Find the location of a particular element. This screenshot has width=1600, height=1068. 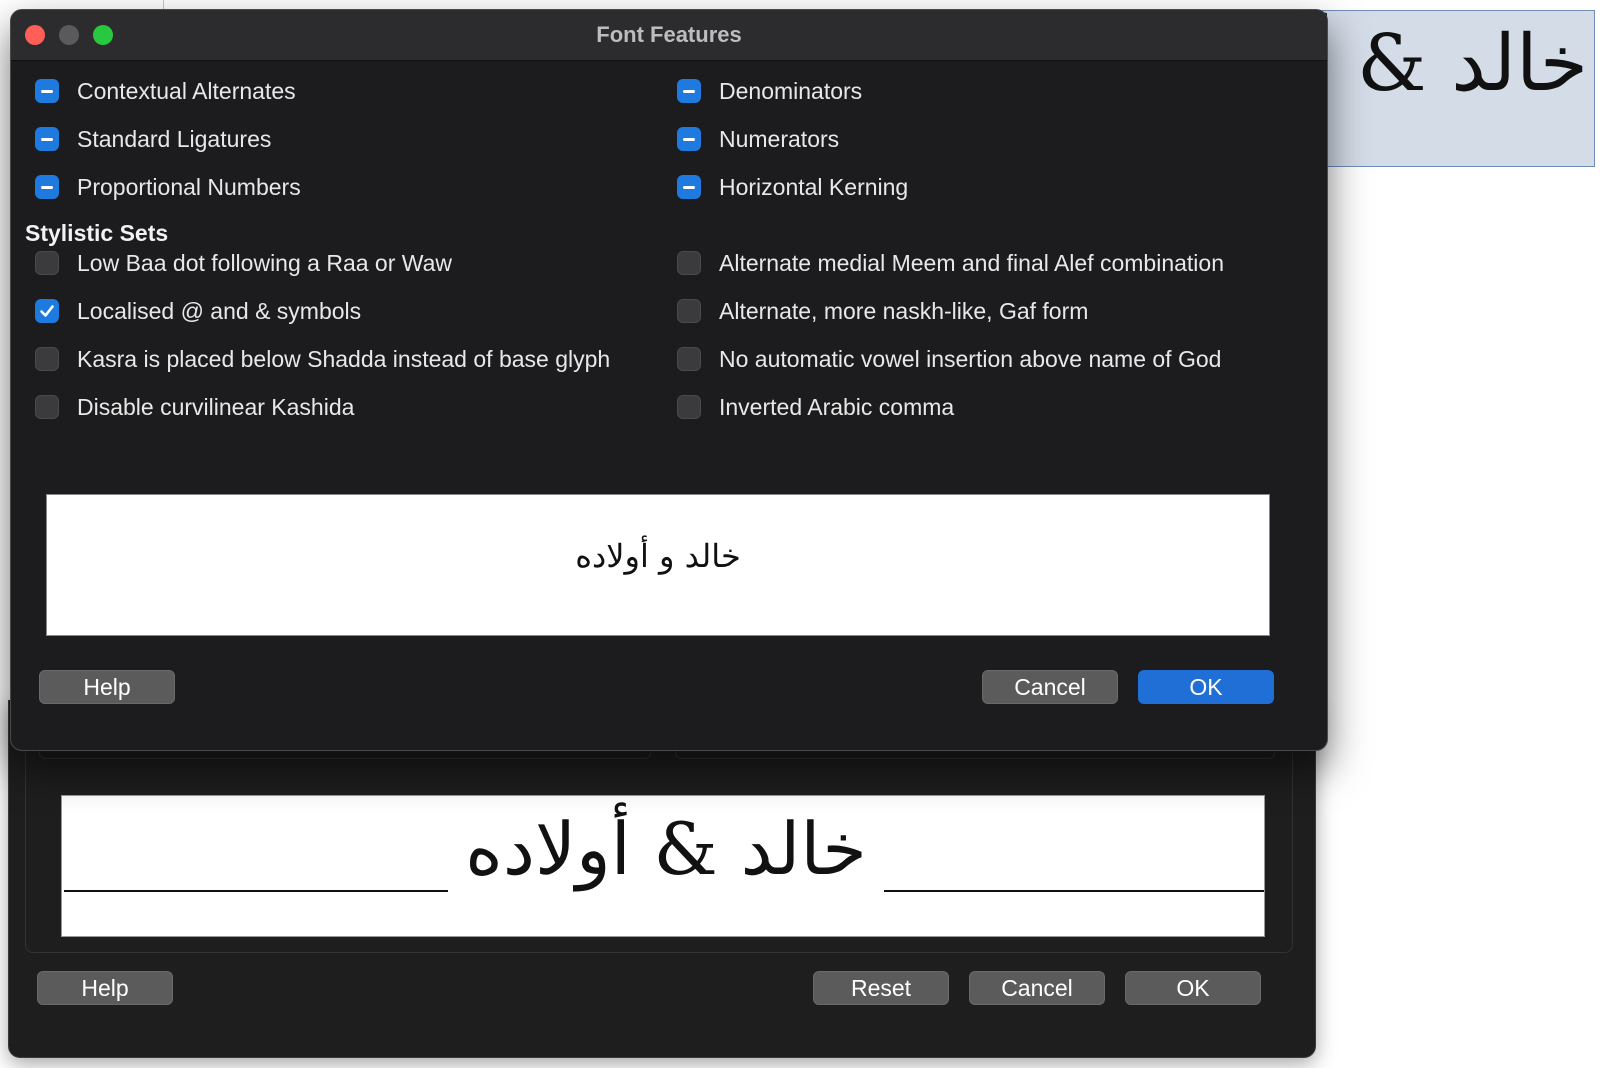

parent-cancel-button: Cancel is located at coordinates (1037, 988).